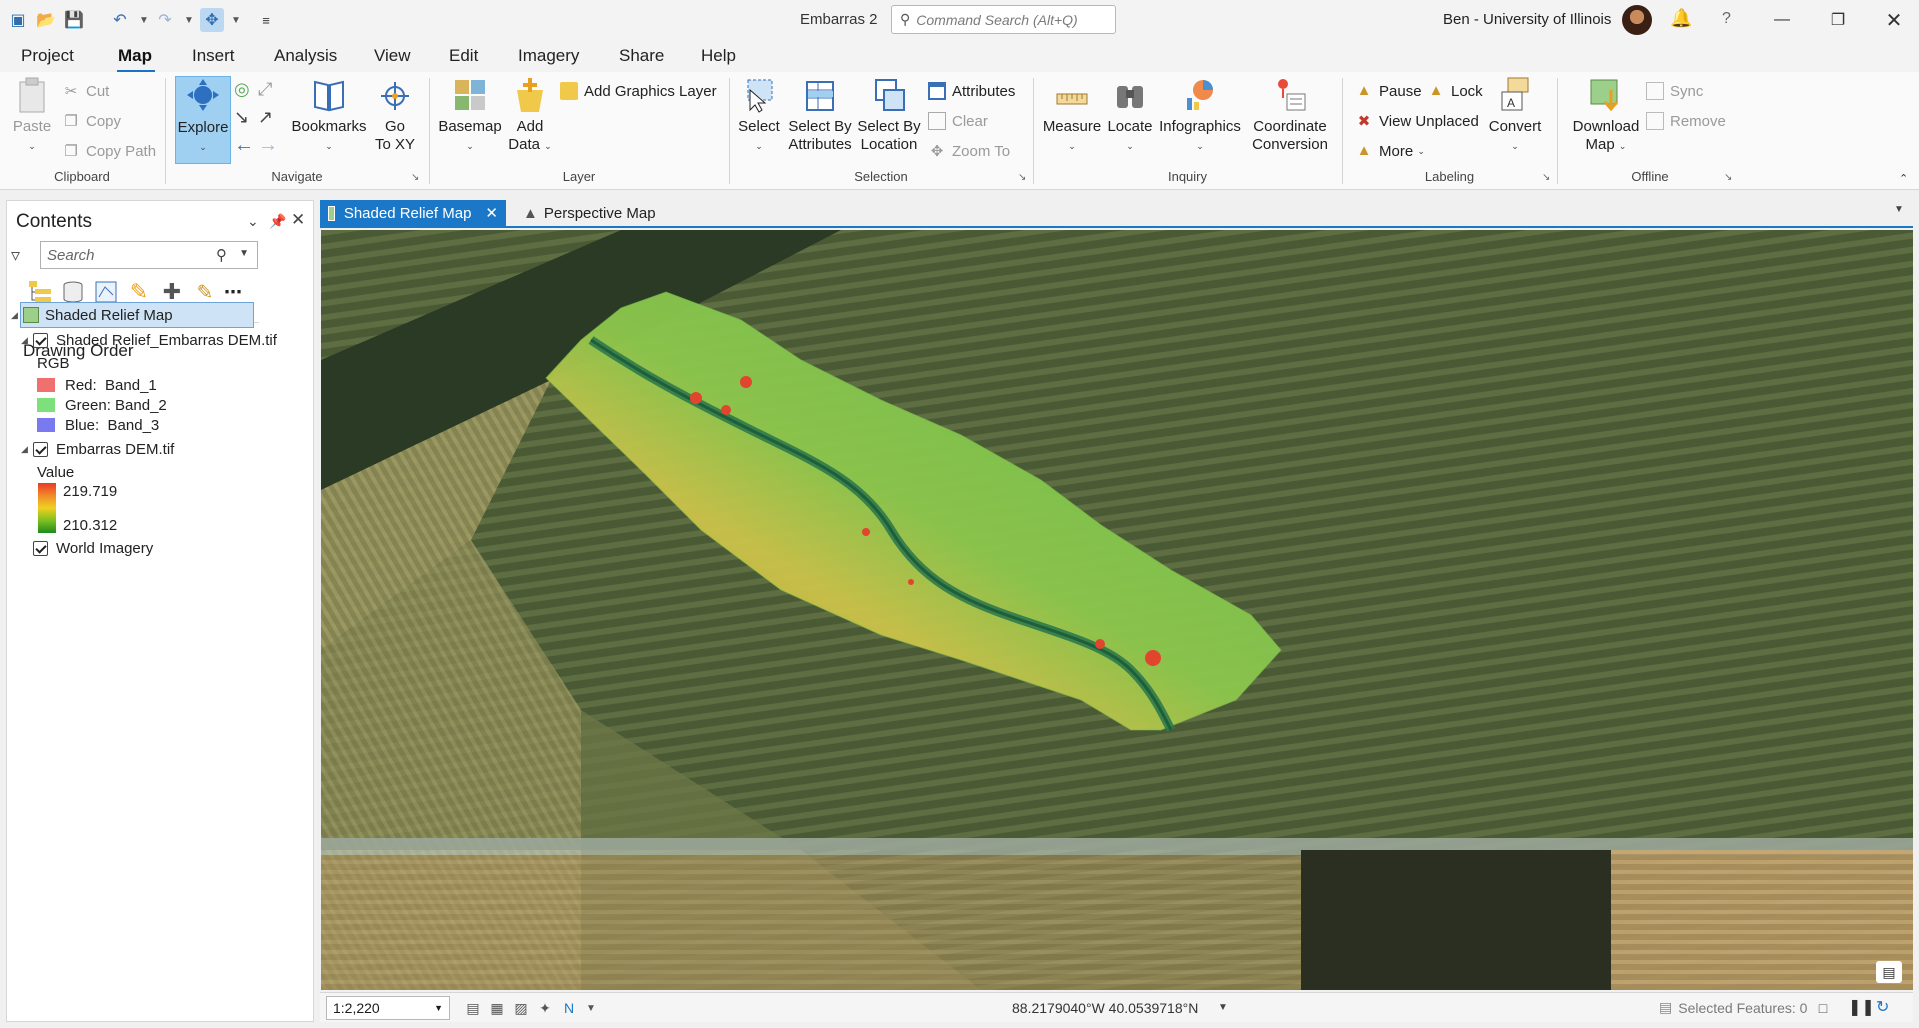  What do you see at coordinates (277, 221) in the screenshot?
I see `auto-hide-pin-icon: 📌` at bounding box center [277, 221].